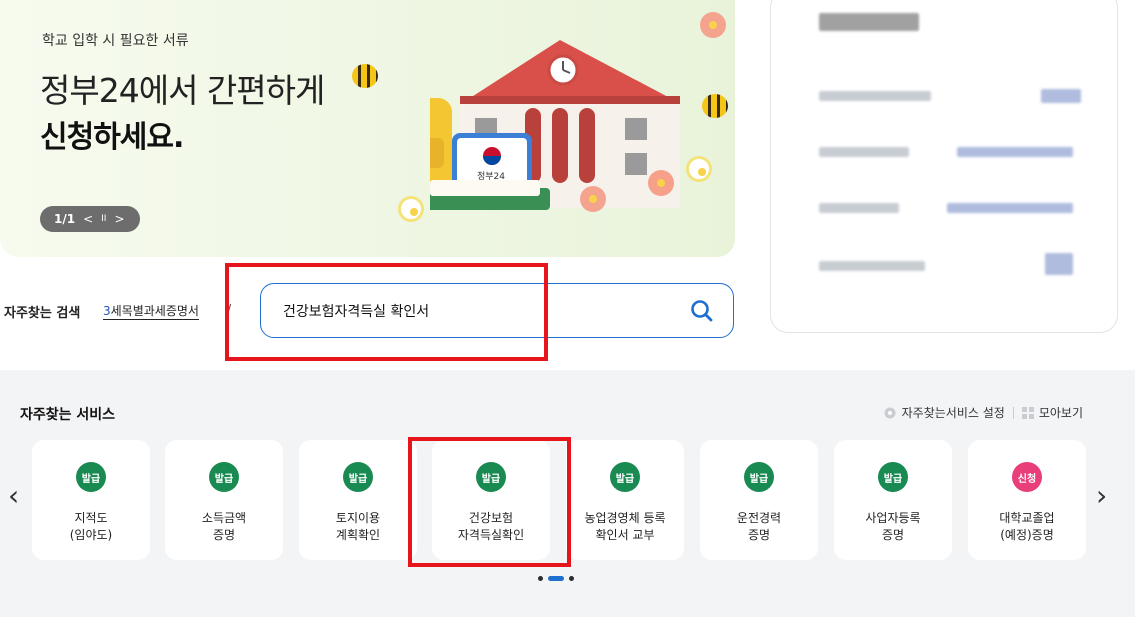 This screenshot has width=1135, height=629. I want to click on service-card-income-certificate: 발급 소득금액 증명, so click(224, 500).